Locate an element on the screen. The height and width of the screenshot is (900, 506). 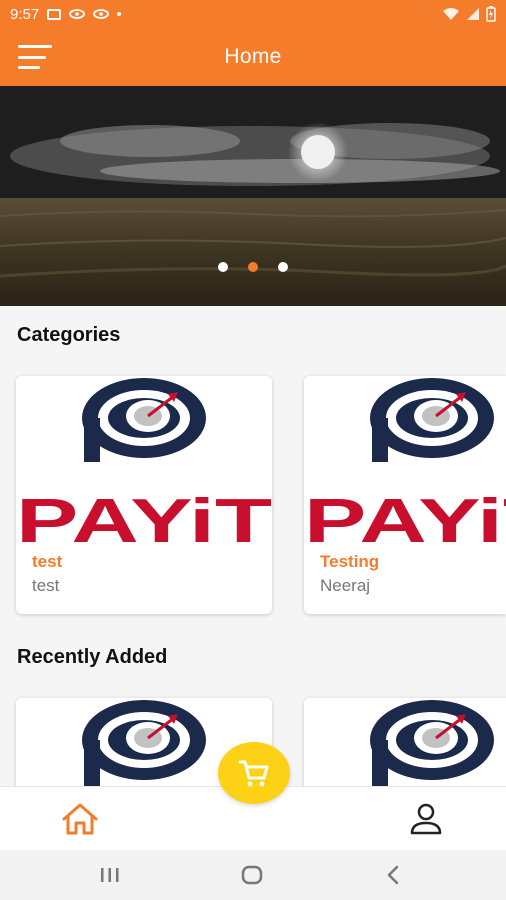
app-bar: Home is located at coordinates (253, 57).